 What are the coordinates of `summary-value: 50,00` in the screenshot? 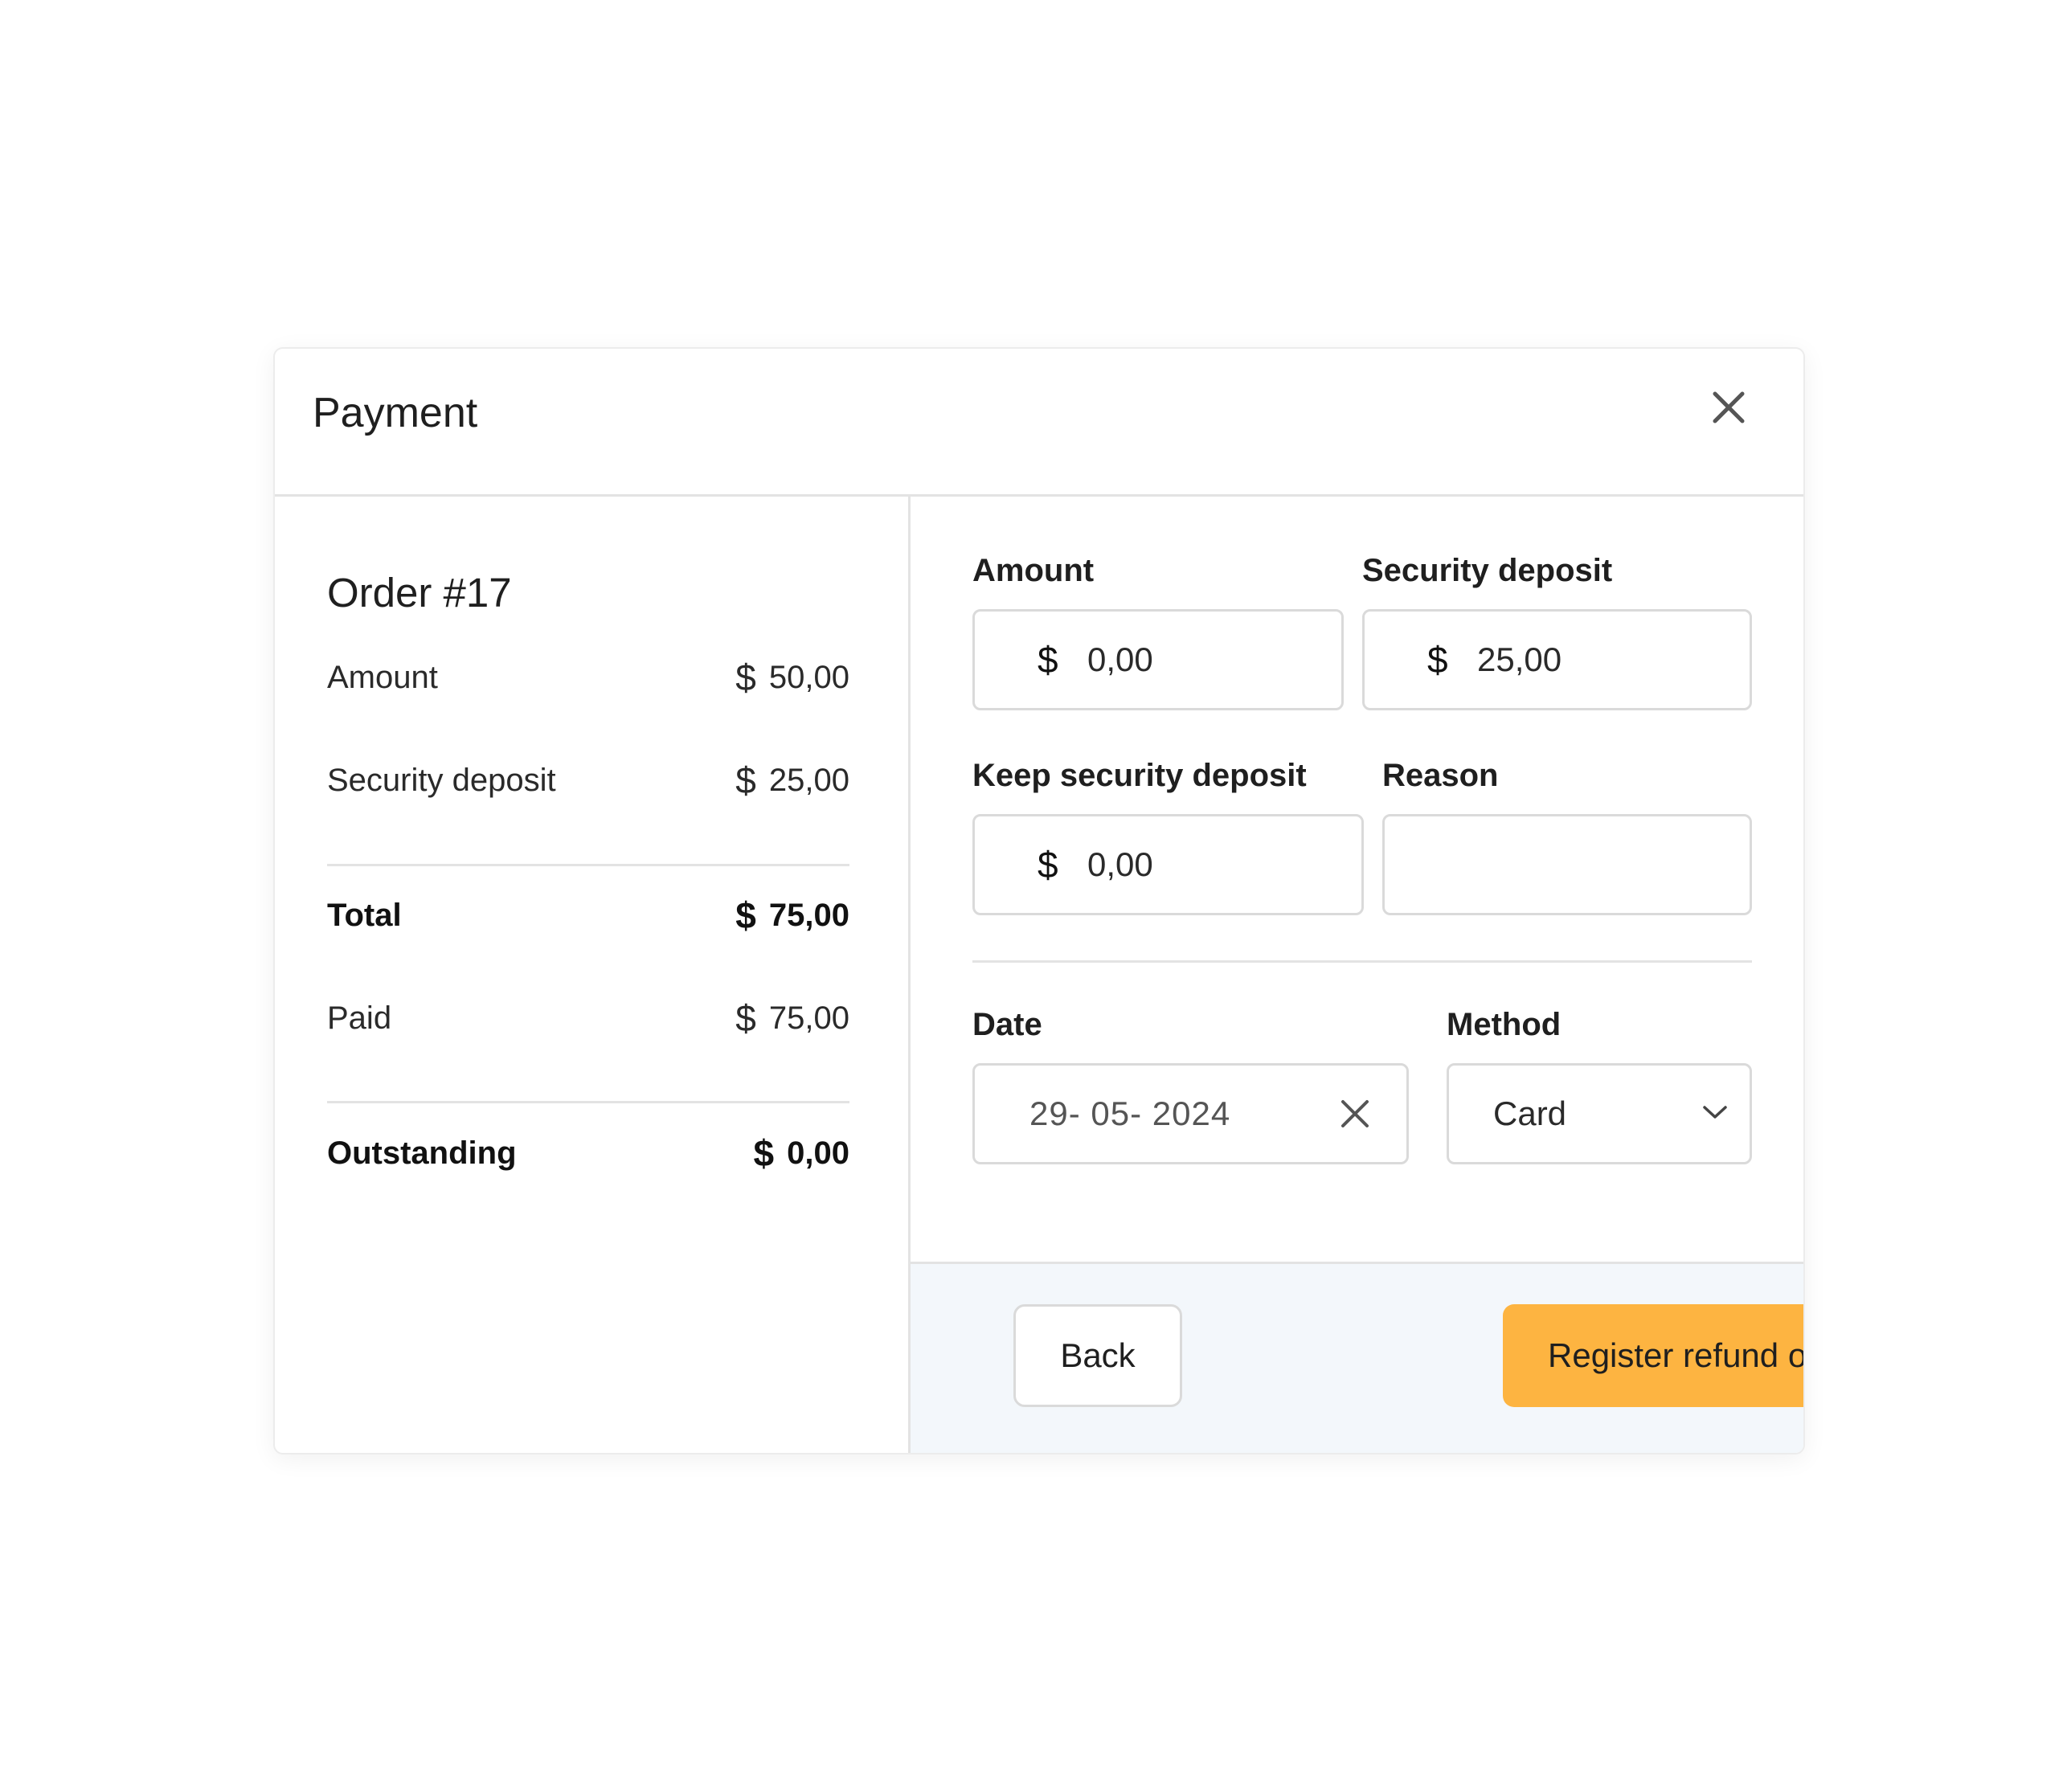 It's located at (808, 677).